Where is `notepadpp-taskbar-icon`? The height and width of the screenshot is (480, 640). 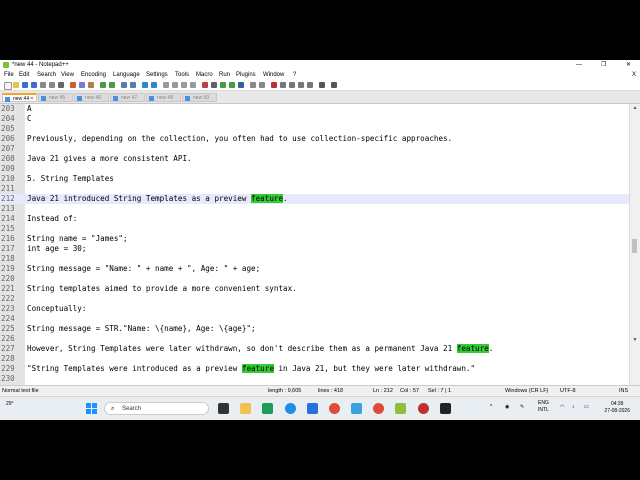 notepadpp-taskbar-icon is located at coordinates (400, 408).